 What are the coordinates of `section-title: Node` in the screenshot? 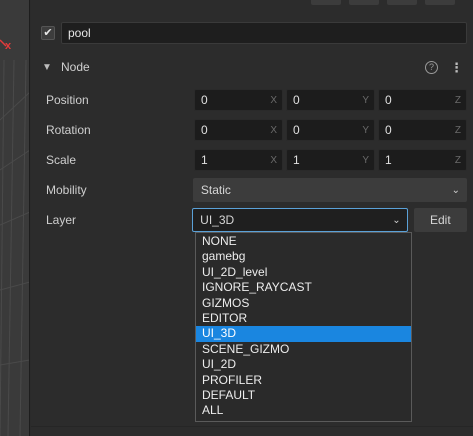 It's located at (75, 67).